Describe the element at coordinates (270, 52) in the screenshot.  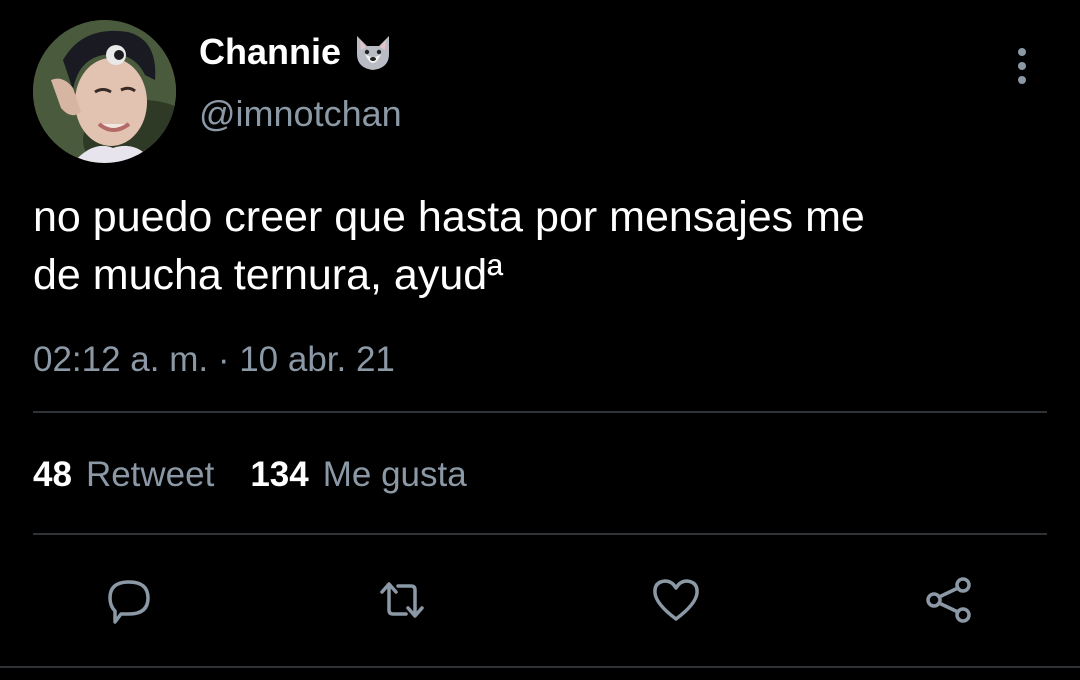
I see `display-name: Channie` at that location.